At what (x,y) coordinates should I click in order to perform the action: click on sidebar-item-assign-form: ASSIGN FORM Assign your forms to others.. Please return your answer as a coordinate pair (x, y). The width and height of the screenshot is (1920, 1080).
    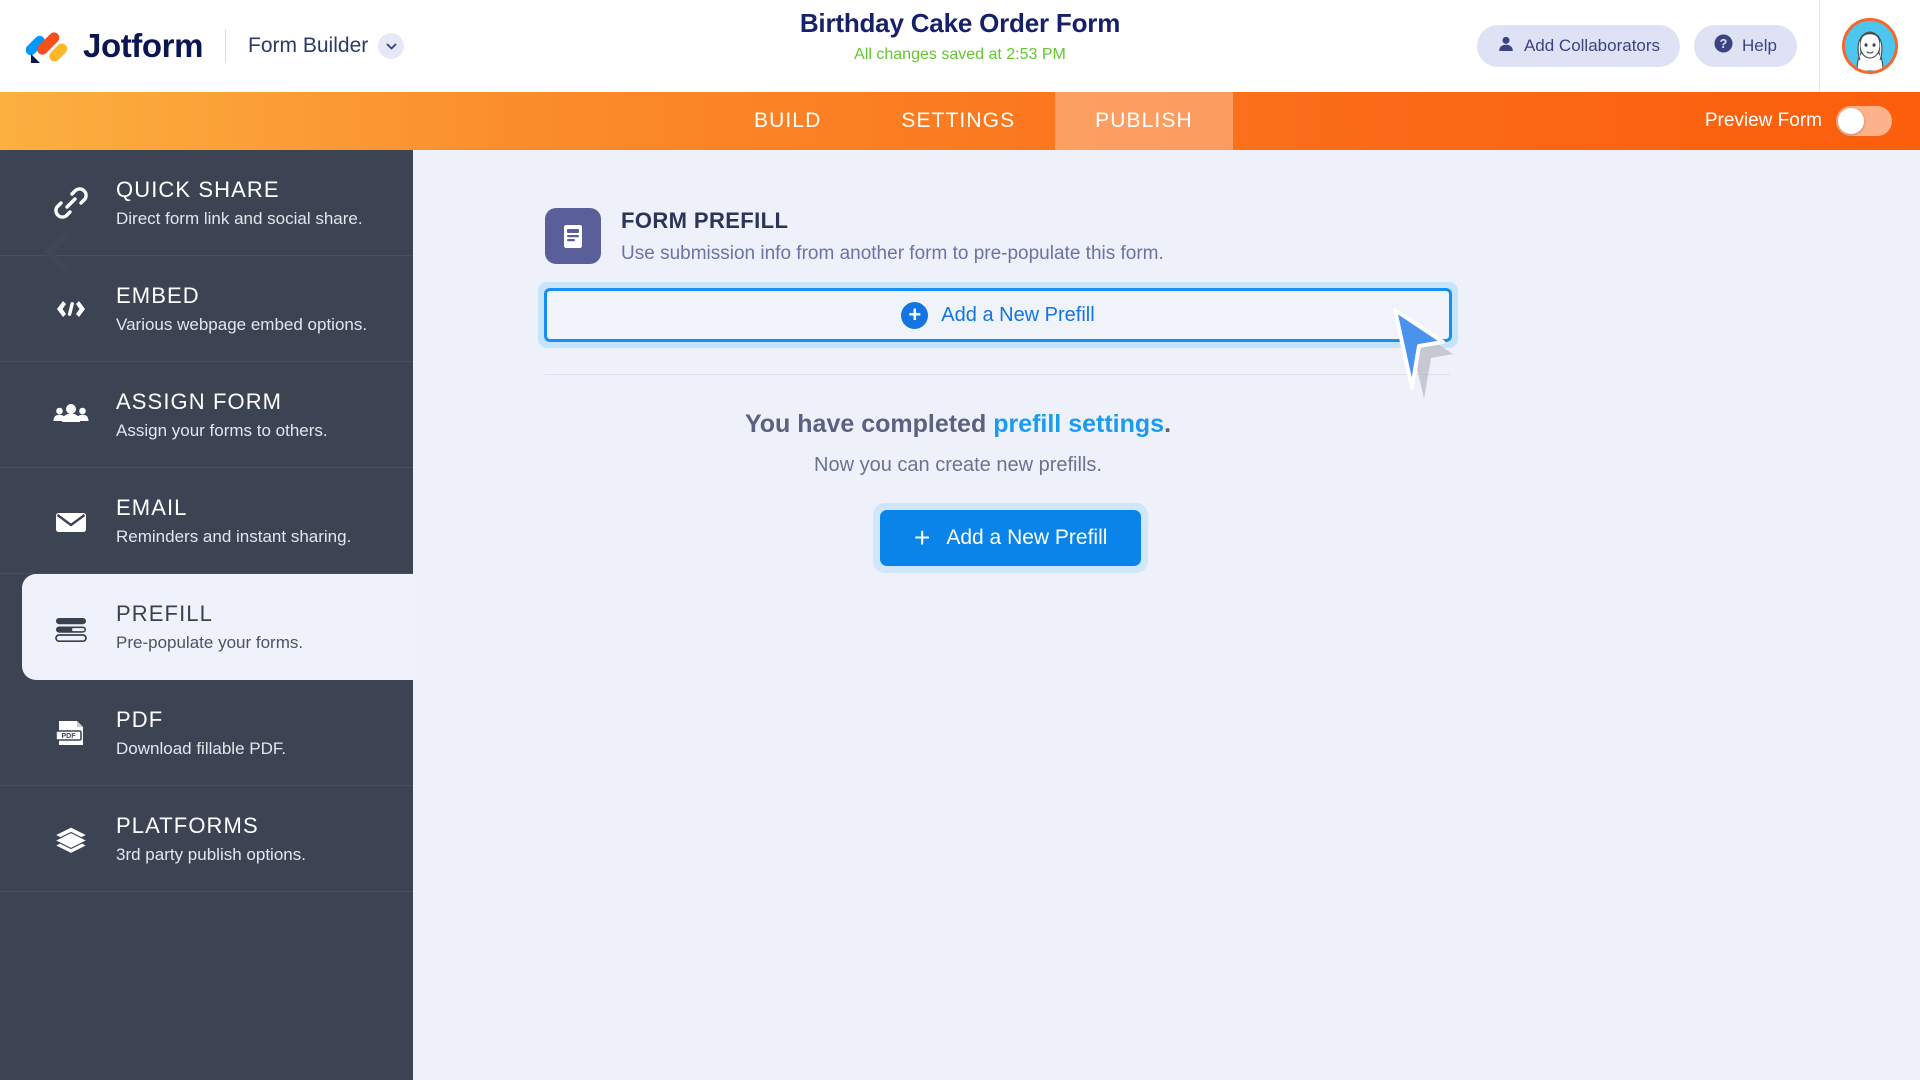
    Looking at the image, I should click on (206, 415).